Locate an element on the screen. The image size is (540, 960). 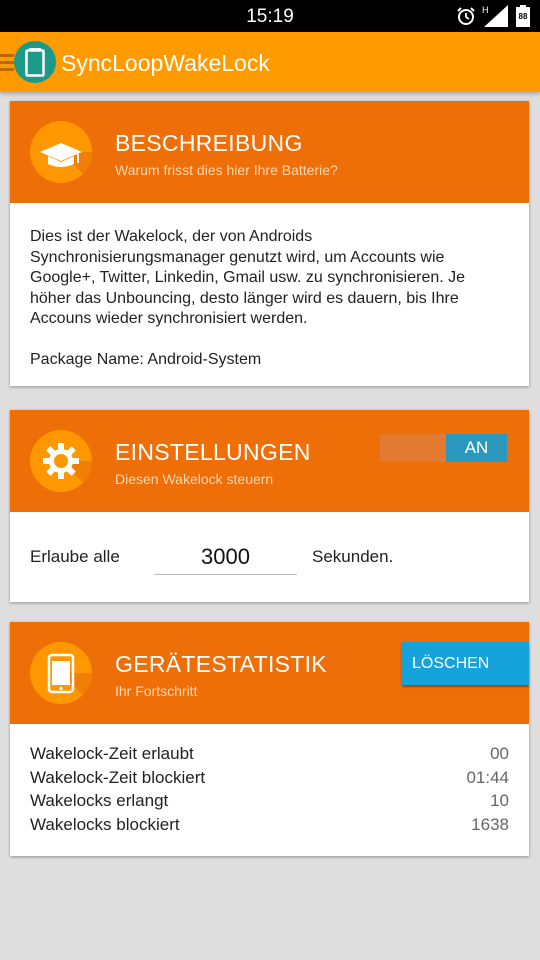
delete-button: LÖSCHEN is located at coordinates (465, 663).